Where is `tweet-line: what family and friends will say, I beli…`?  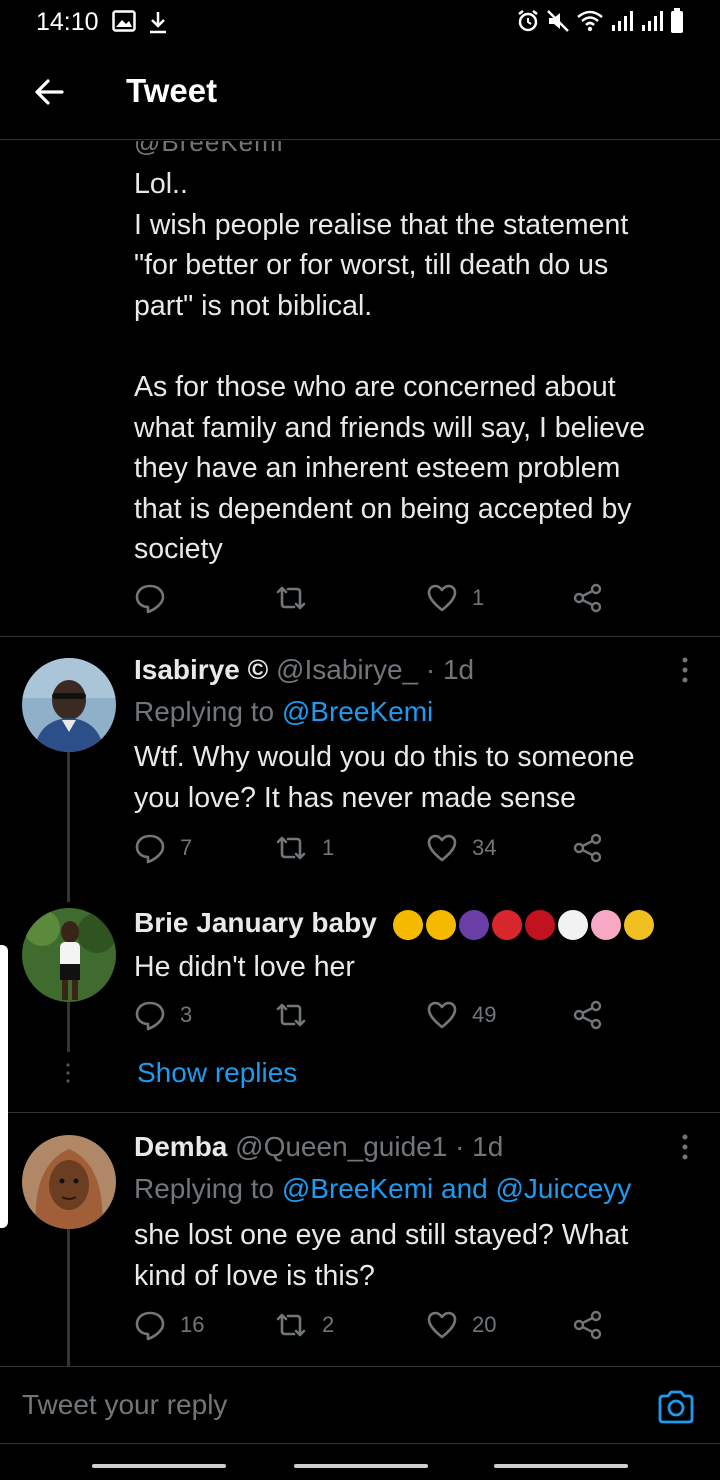 tweet-line: what family and friends will say, I beli… is located at coordinates (390, 427).